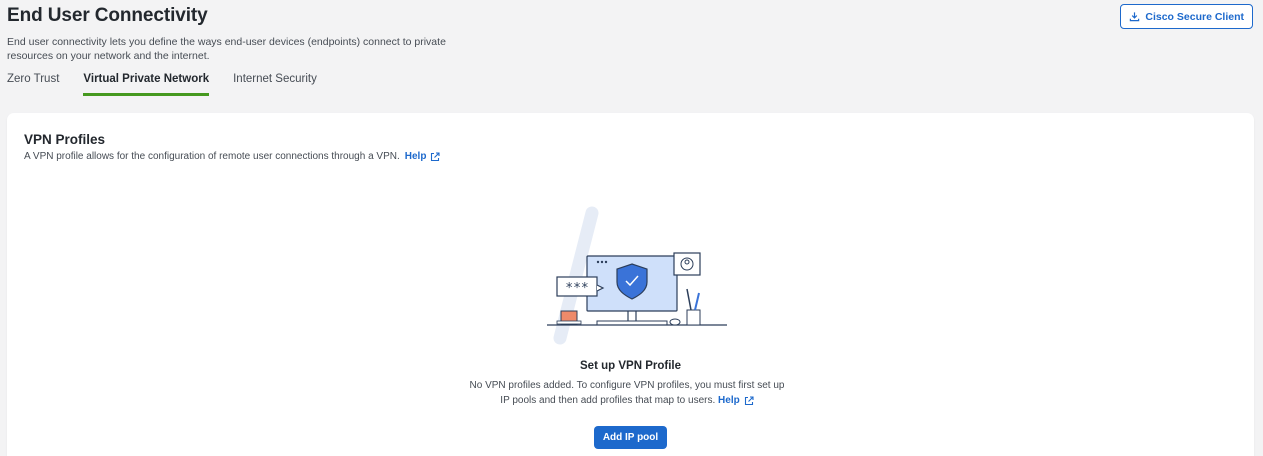 The width and height of the screenshot is (1263, 456). What do you see at coordinates (637, 275) in the screenshot?
I see `vpn-illustration: ***` at bounding box center [637, 275].